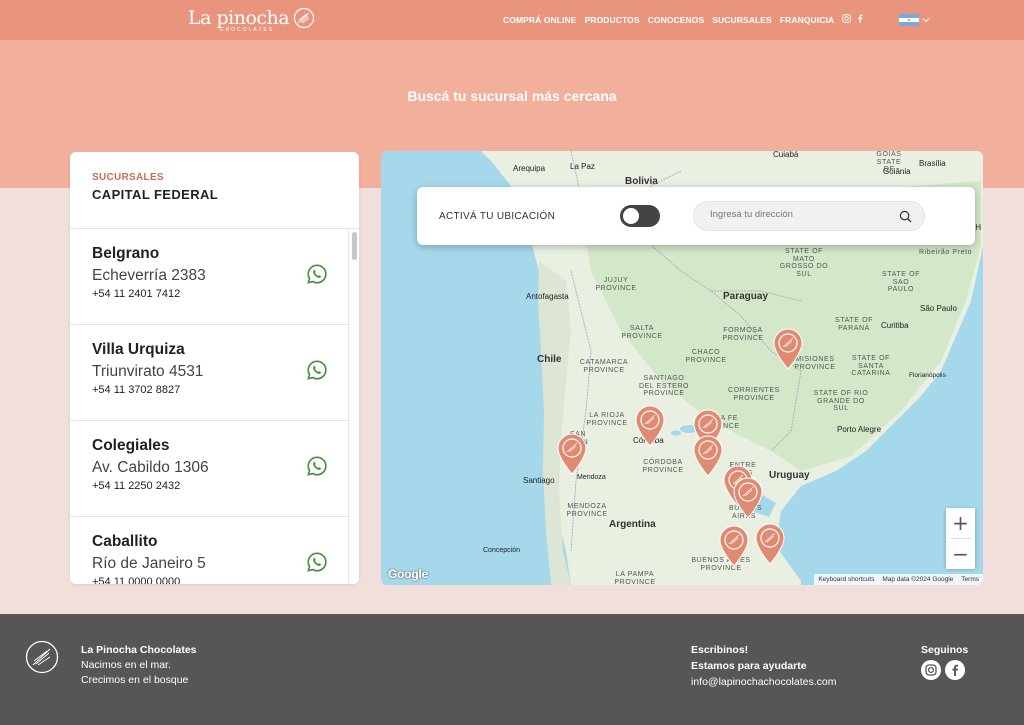  I want to click on map-label: Porto Alegre, so click(859, 429).